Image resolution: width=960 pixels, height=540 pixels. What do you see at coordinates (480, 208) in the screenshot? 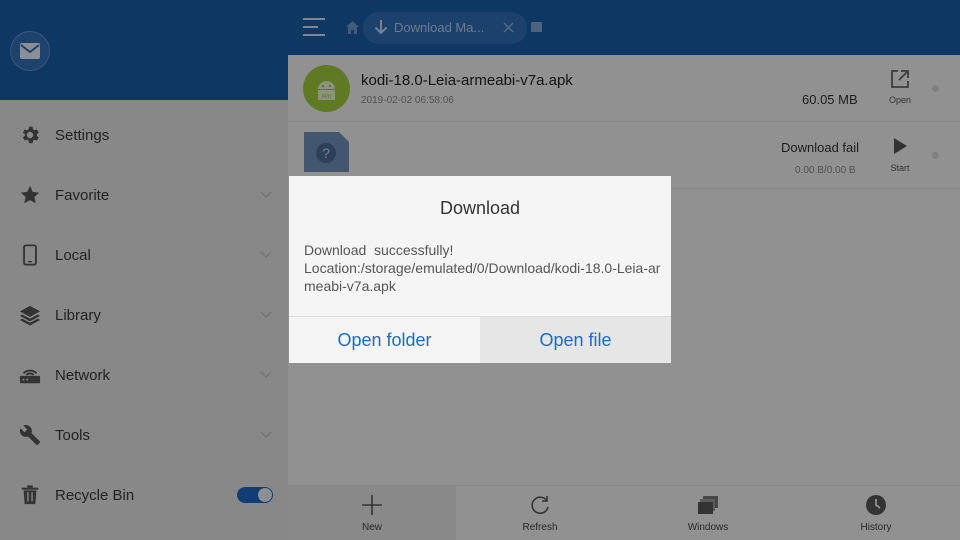
I see `dialog-title: Download` at bounding box center [480, 208].